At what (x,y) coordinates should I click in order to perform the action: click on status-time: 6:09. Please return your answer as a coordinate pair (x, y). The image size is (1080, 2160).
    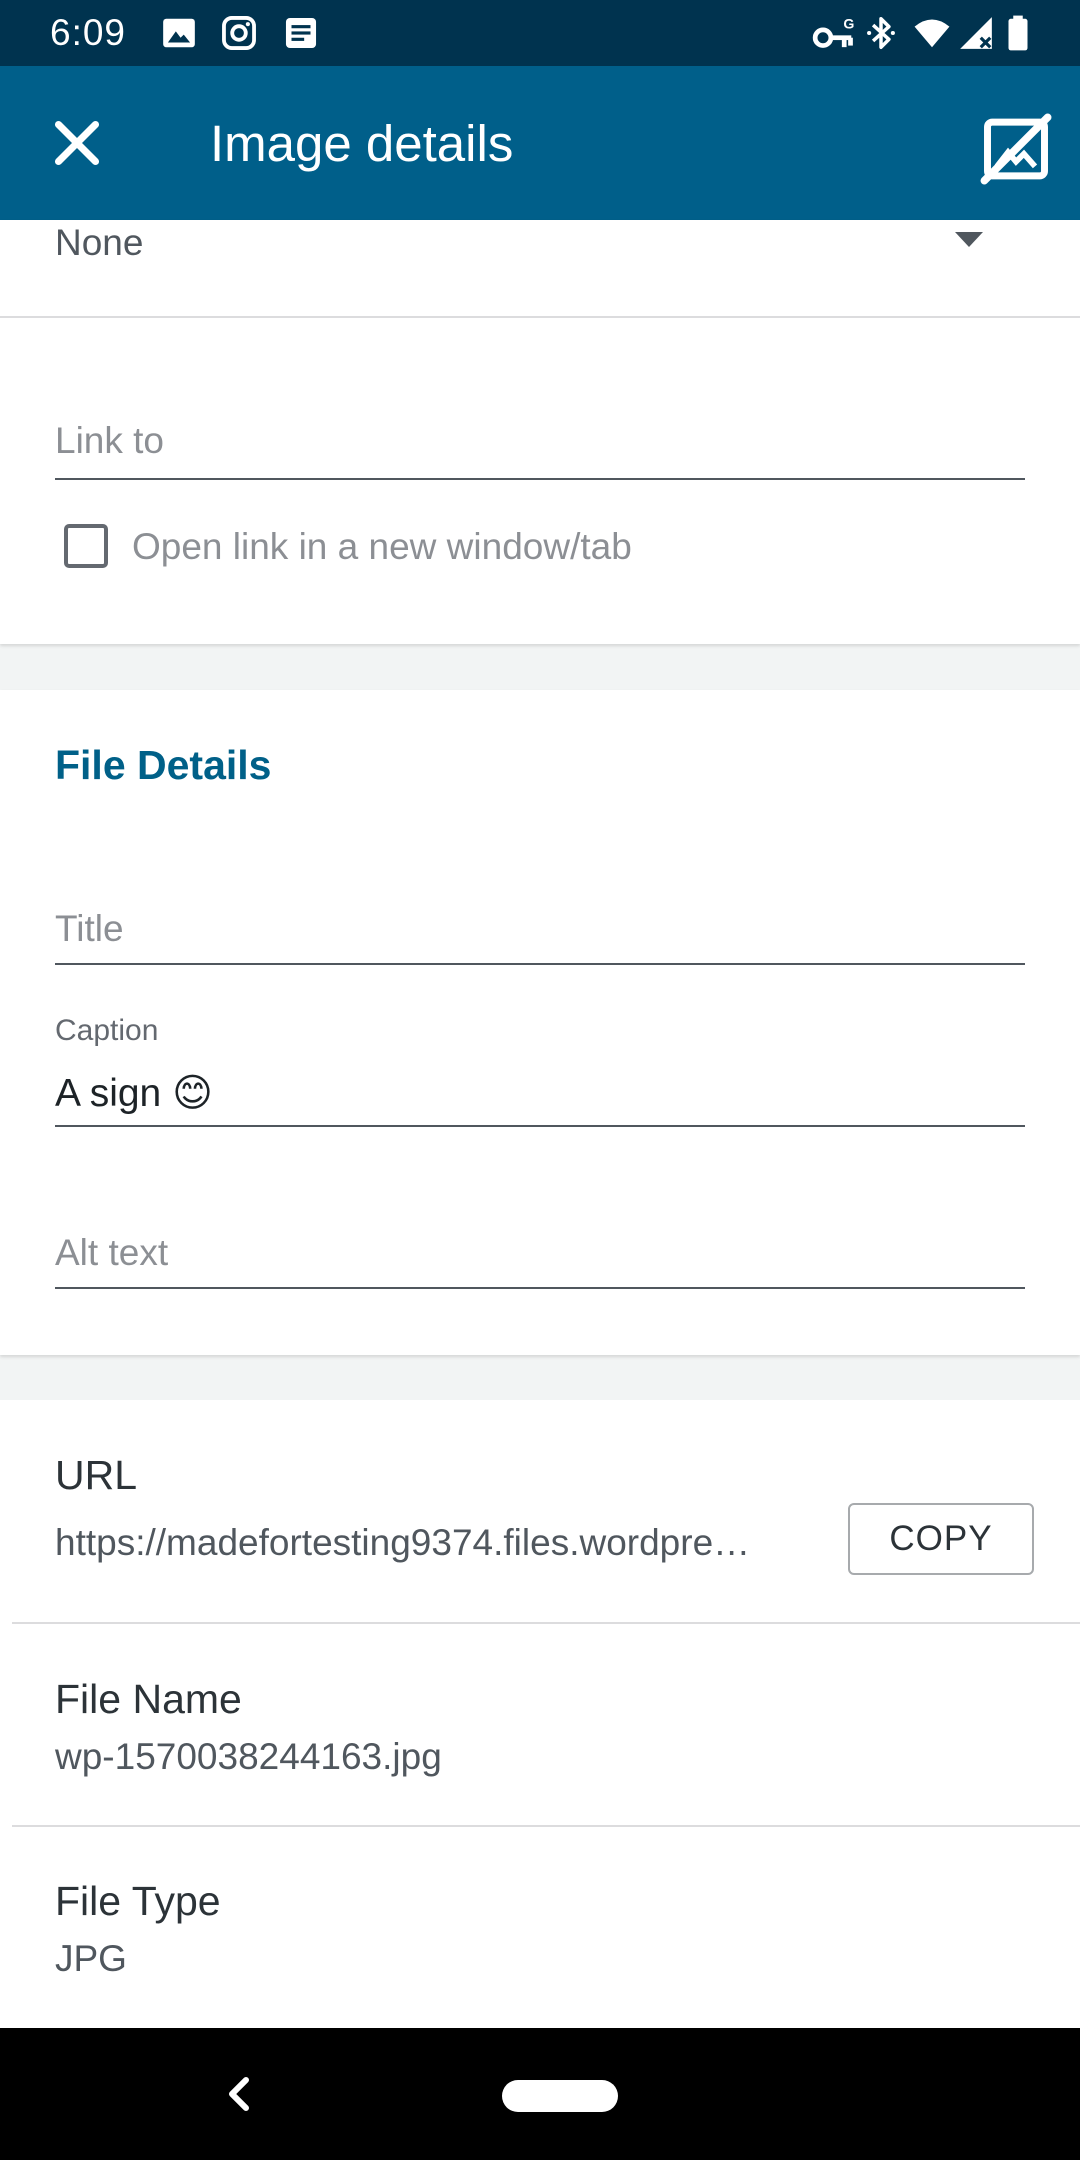
    Looking at the image, I should click on (88, 32).